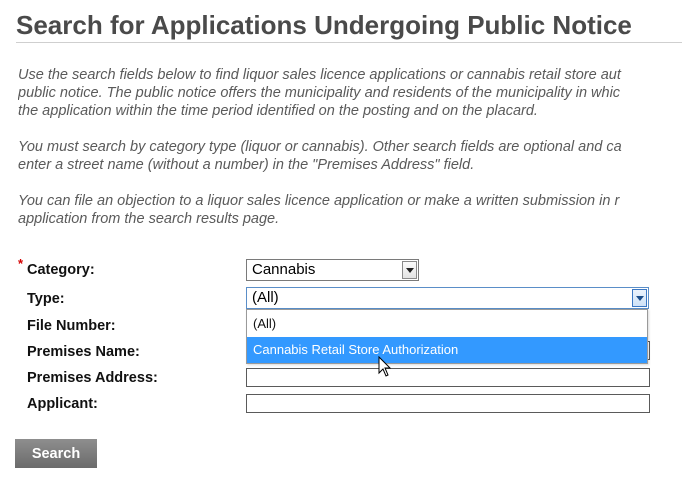 The height and width of the screenshot is (488, 682). I want to click on premises-address-label: Premises Address:, so click(92, 378).